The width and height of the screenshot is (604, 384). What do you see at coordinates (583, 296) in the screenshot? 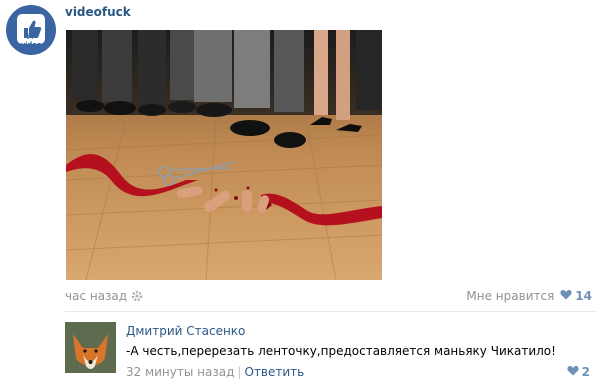
I see `like-count: 14` at bounding box center [583, 296].